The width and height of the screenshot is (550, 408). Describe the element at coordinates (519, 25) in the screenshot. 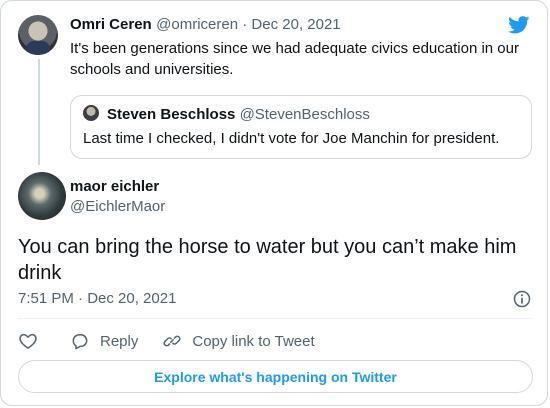

I see `twitter-bird-icon` at that location.